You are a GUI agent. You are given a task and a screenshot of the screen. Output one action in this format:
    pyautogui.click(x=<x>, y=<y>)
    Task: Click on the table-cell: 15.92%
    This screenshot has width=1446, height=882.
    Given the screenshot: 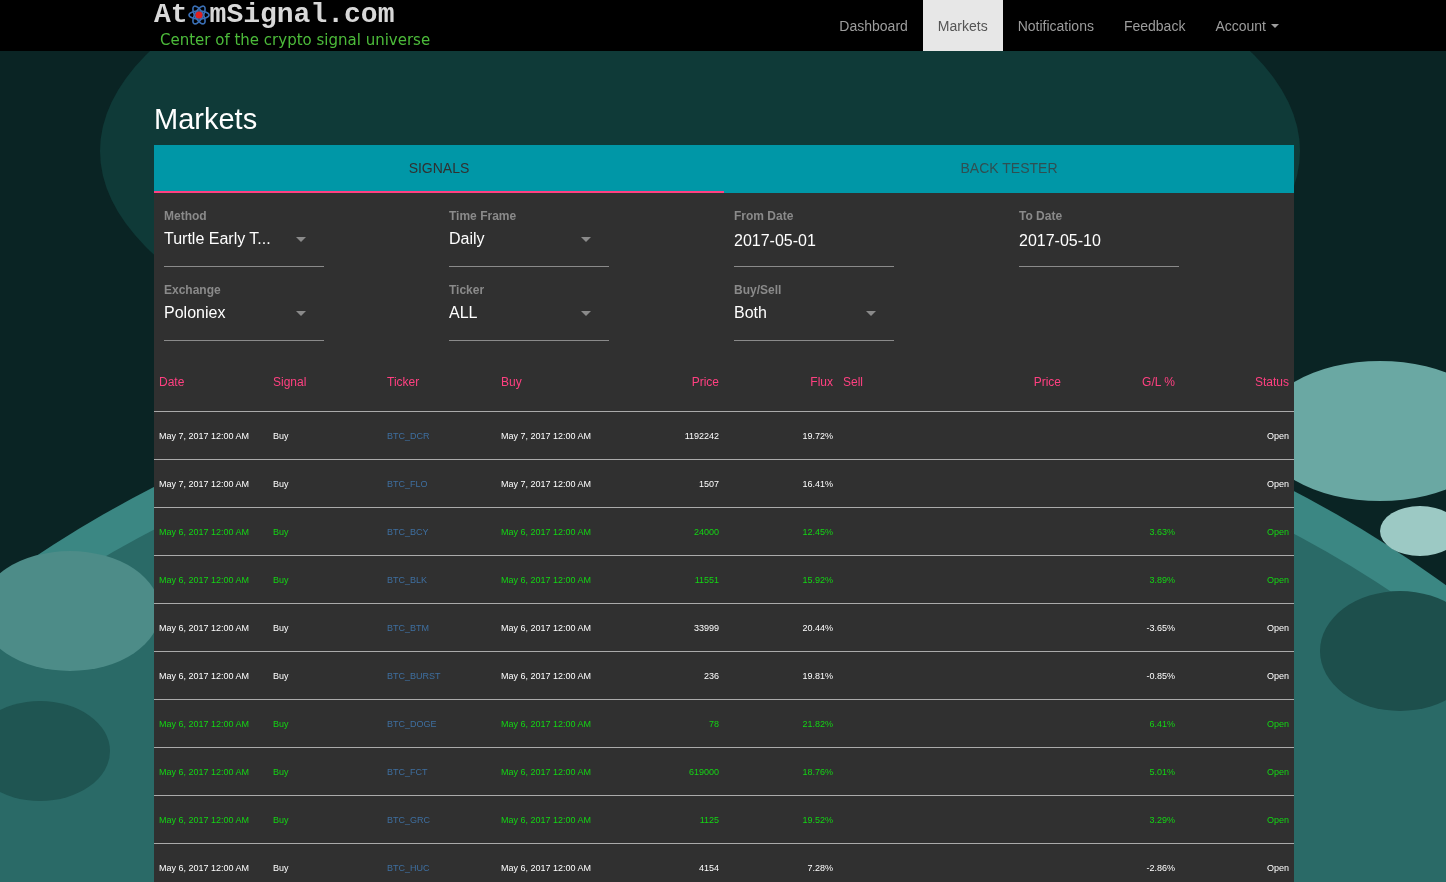 What is the action you would take?
    pyautogui.click(x=817, y=579)
    